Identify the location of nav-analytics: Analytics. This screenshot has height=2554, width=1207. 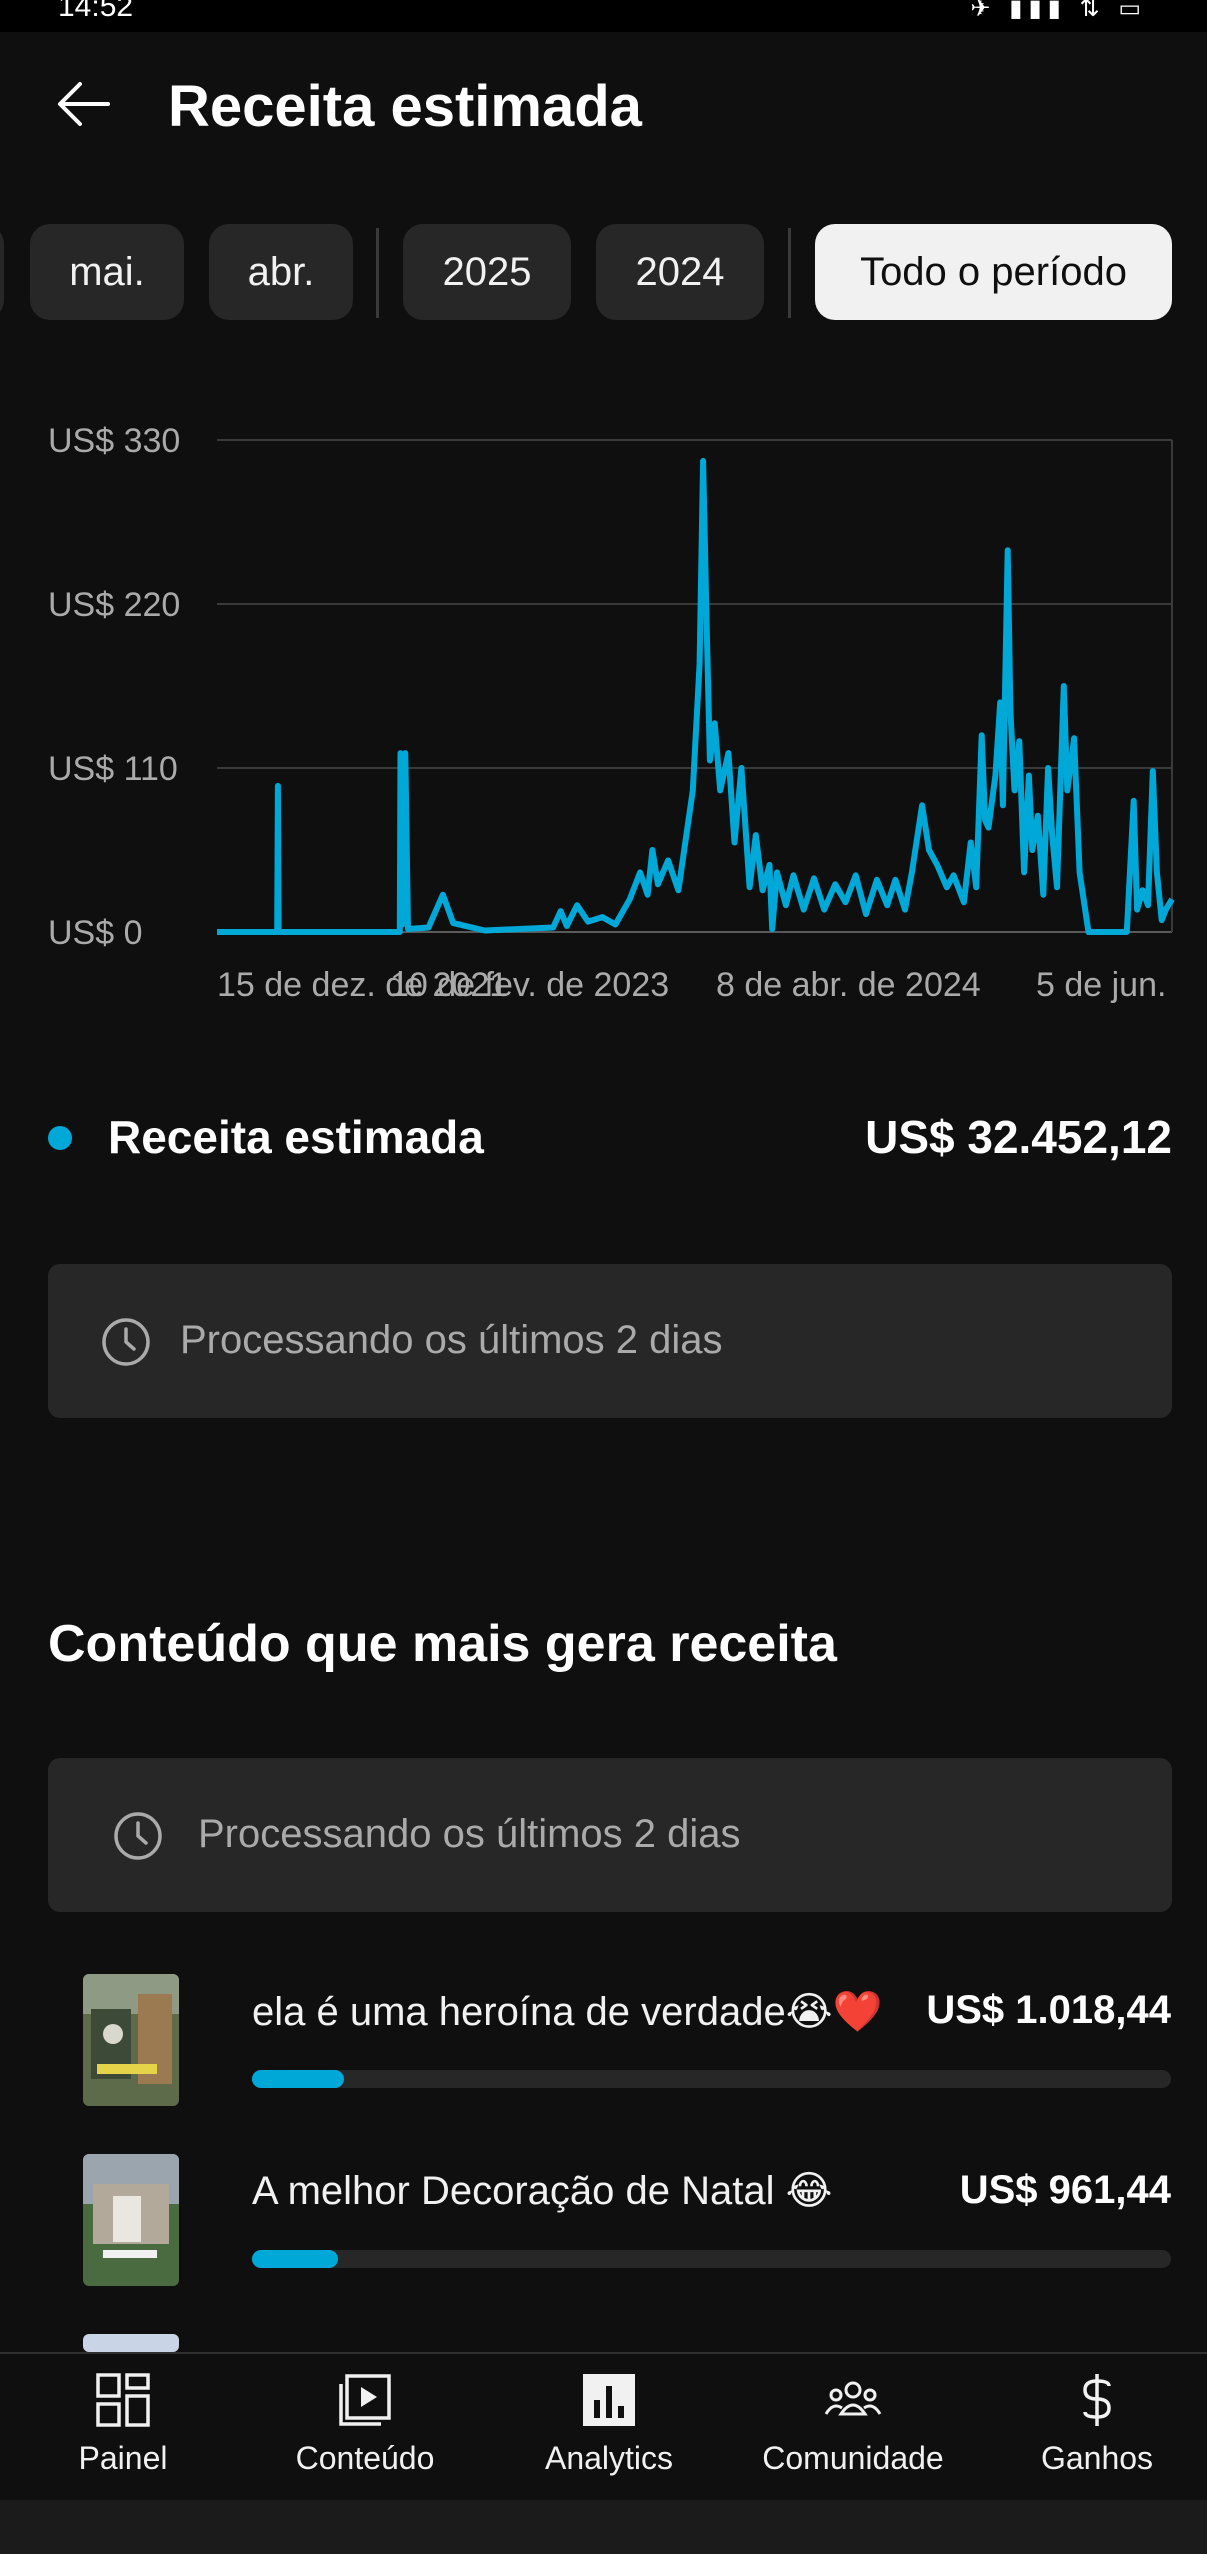
(609, 2430).